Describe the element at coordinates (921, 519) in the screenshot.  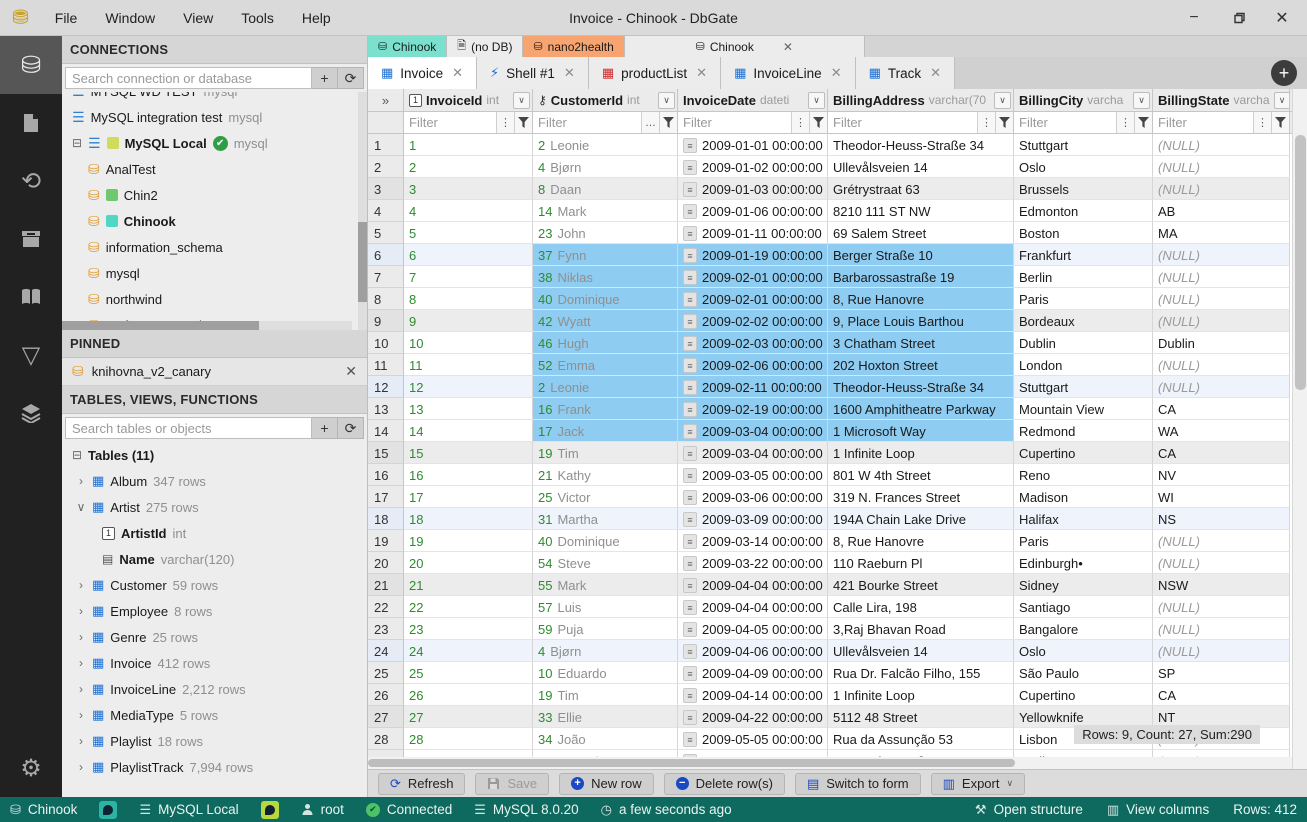
I see `cell-billingaddress: 194A Chain Lake Drive` at that location.